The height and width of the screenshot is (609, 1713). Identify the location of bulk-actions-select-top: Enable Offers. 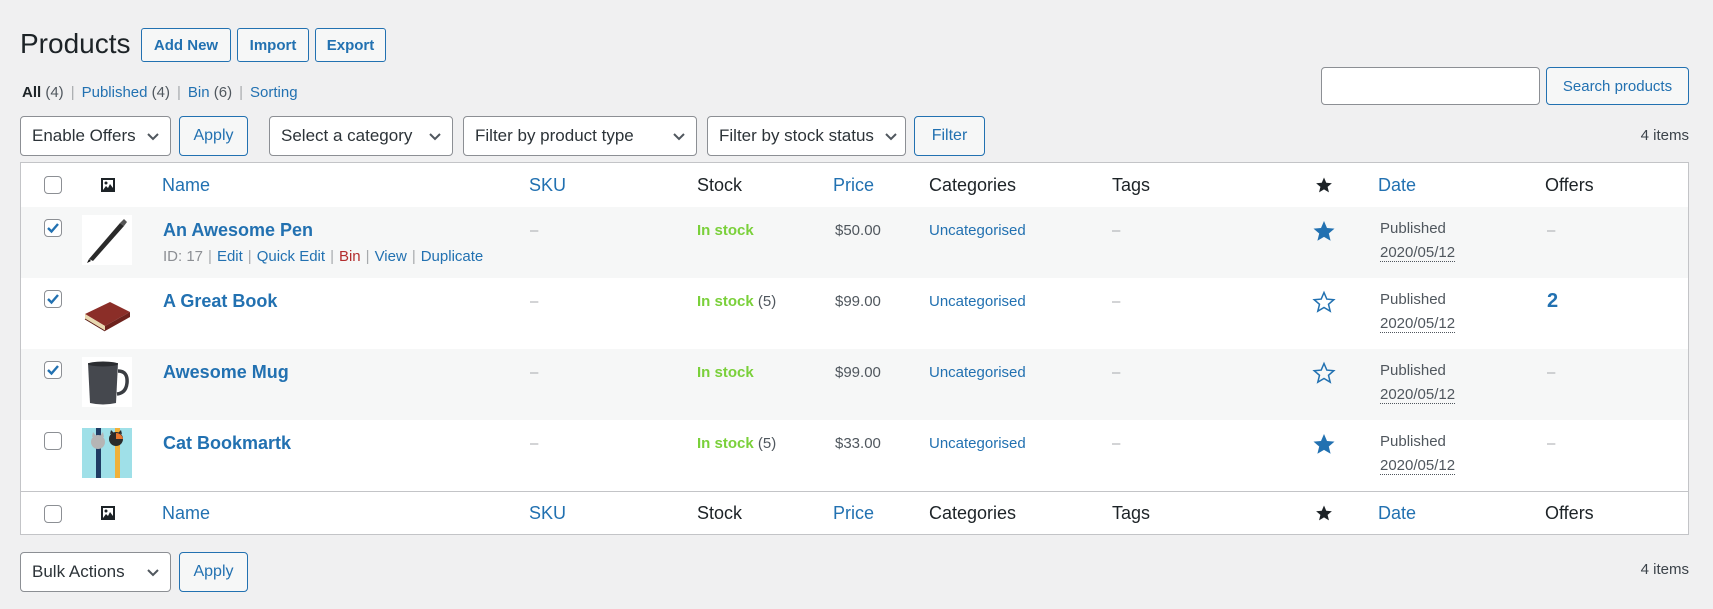
(95, 136).